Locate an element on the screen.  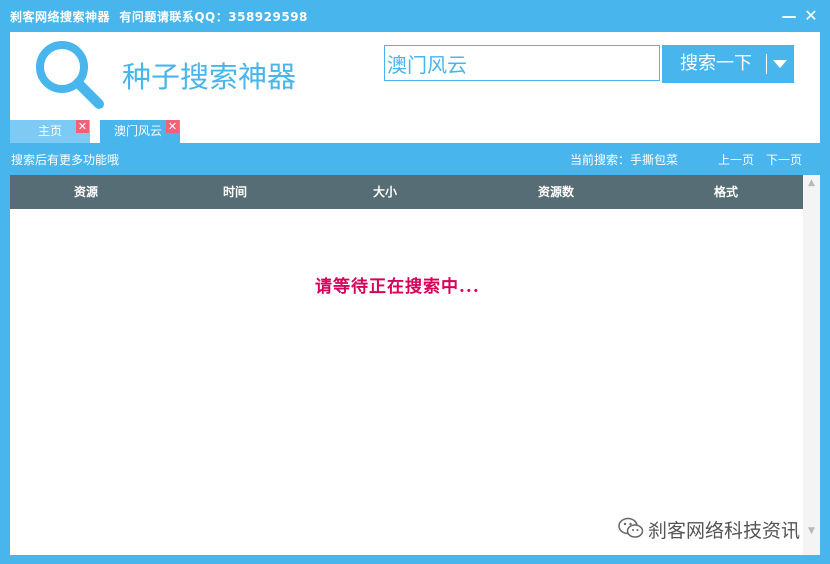
tab-search-result: 澳门风云 ✕ is located at coordinates (140, 131).